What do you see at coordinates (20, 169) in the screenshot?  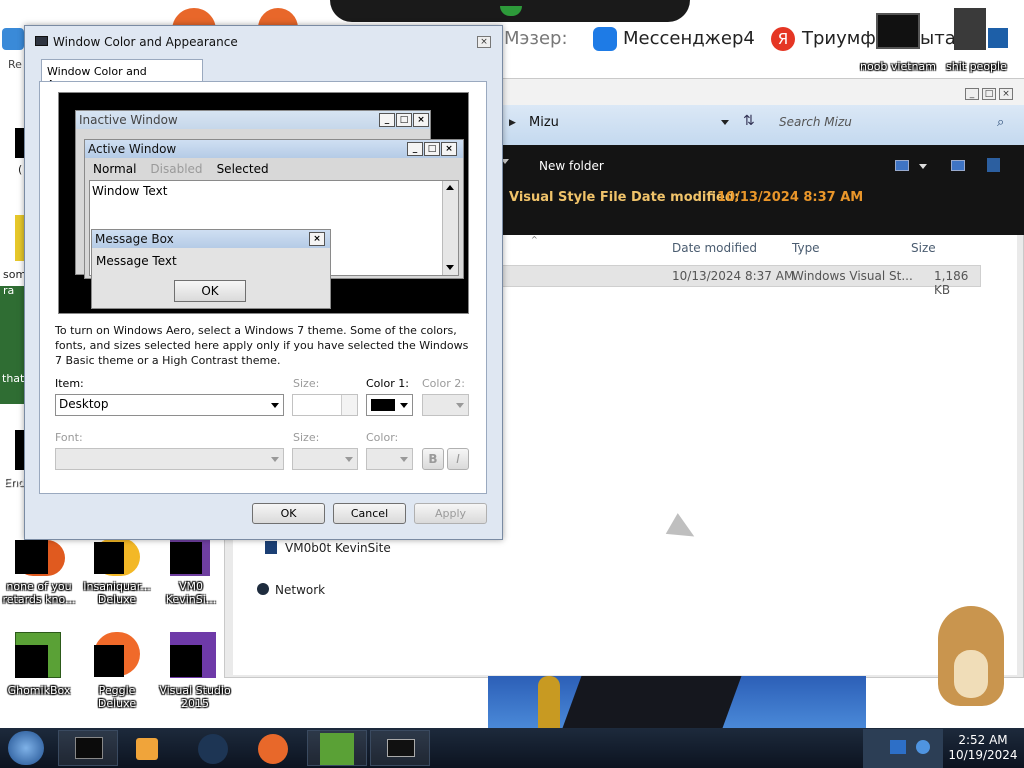 I see `desktop-fragment: (` at bounding box center [20, 169].